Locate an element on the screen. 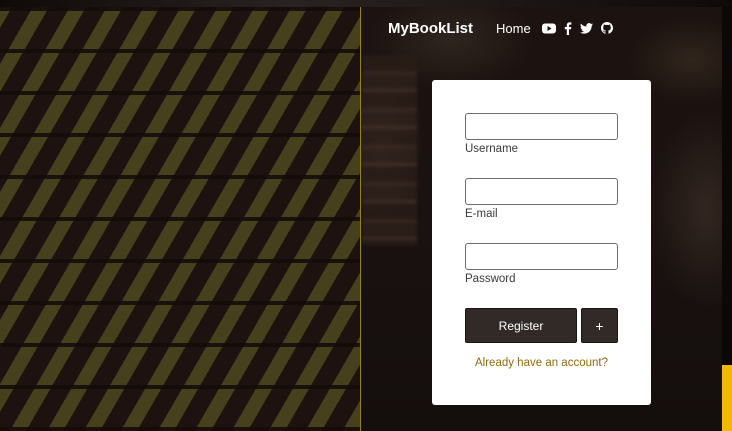  github-icon is located at coordinates (606, 28).